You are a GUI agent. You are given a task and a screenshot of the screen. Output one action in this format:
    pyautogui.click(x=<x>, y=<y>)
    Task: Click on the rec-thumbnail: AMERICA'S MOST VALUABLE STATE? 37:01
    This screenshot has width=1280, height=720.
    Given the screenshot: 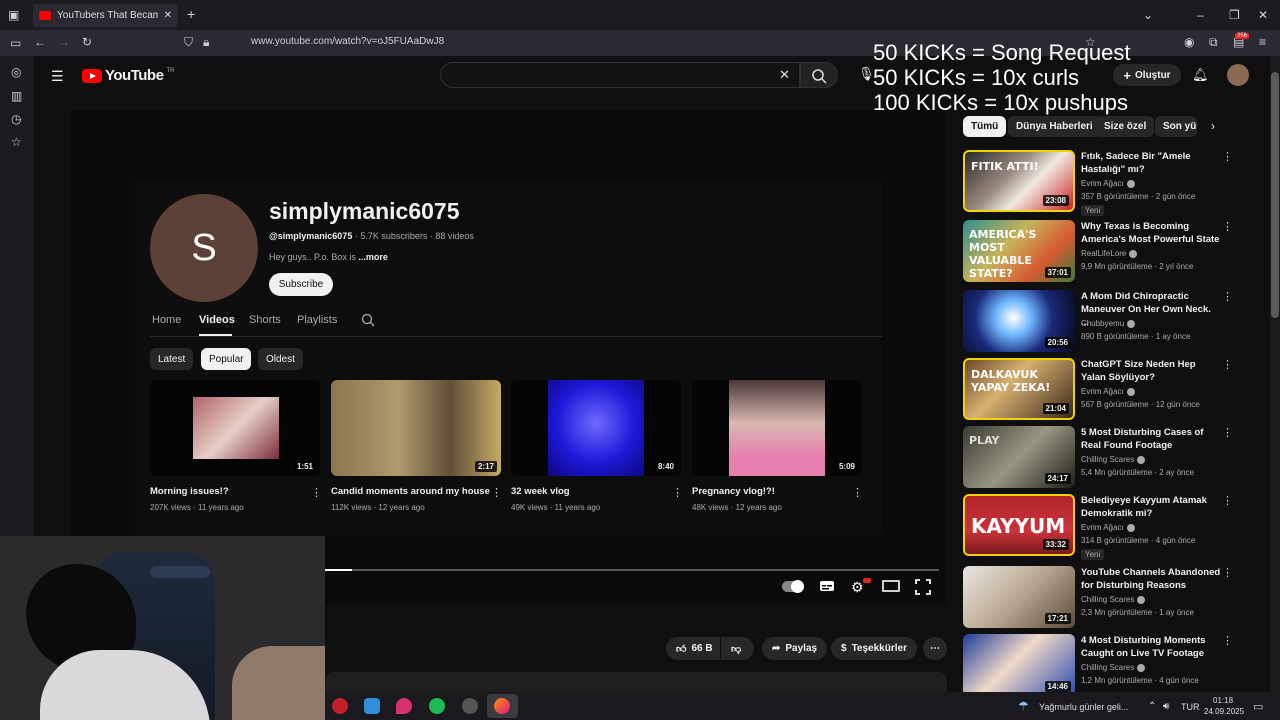 What is the action you would take?
    pyautogui.click(x=1019, y=251)
    